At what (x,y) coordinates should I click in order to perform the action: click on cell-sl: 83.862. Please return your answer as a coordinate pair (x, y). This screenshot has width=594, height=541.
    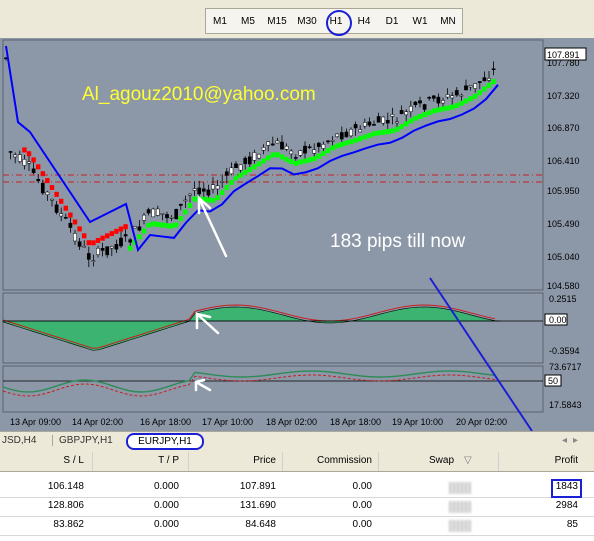
    Looking at the image, I should click on (68, 524).